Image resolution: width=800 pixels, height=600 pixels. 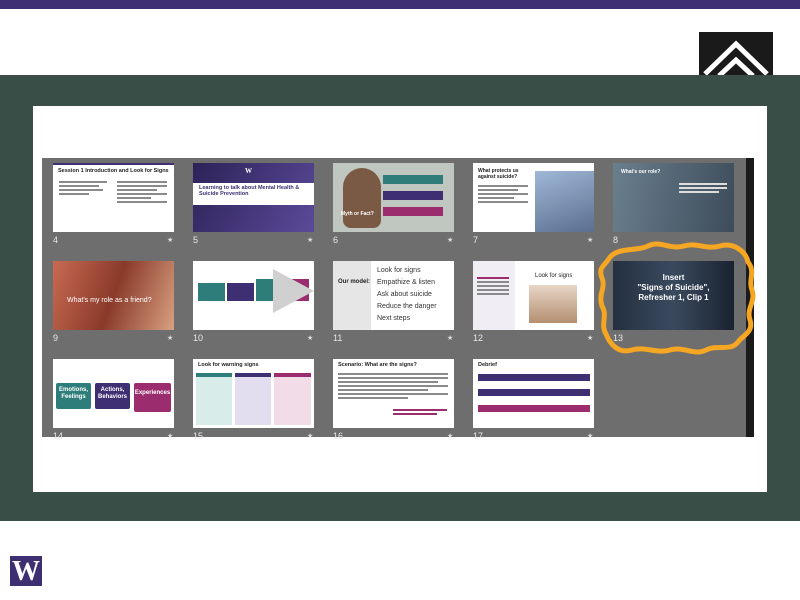 I want to click on slide-number: 7, so click(x=476, y=240).